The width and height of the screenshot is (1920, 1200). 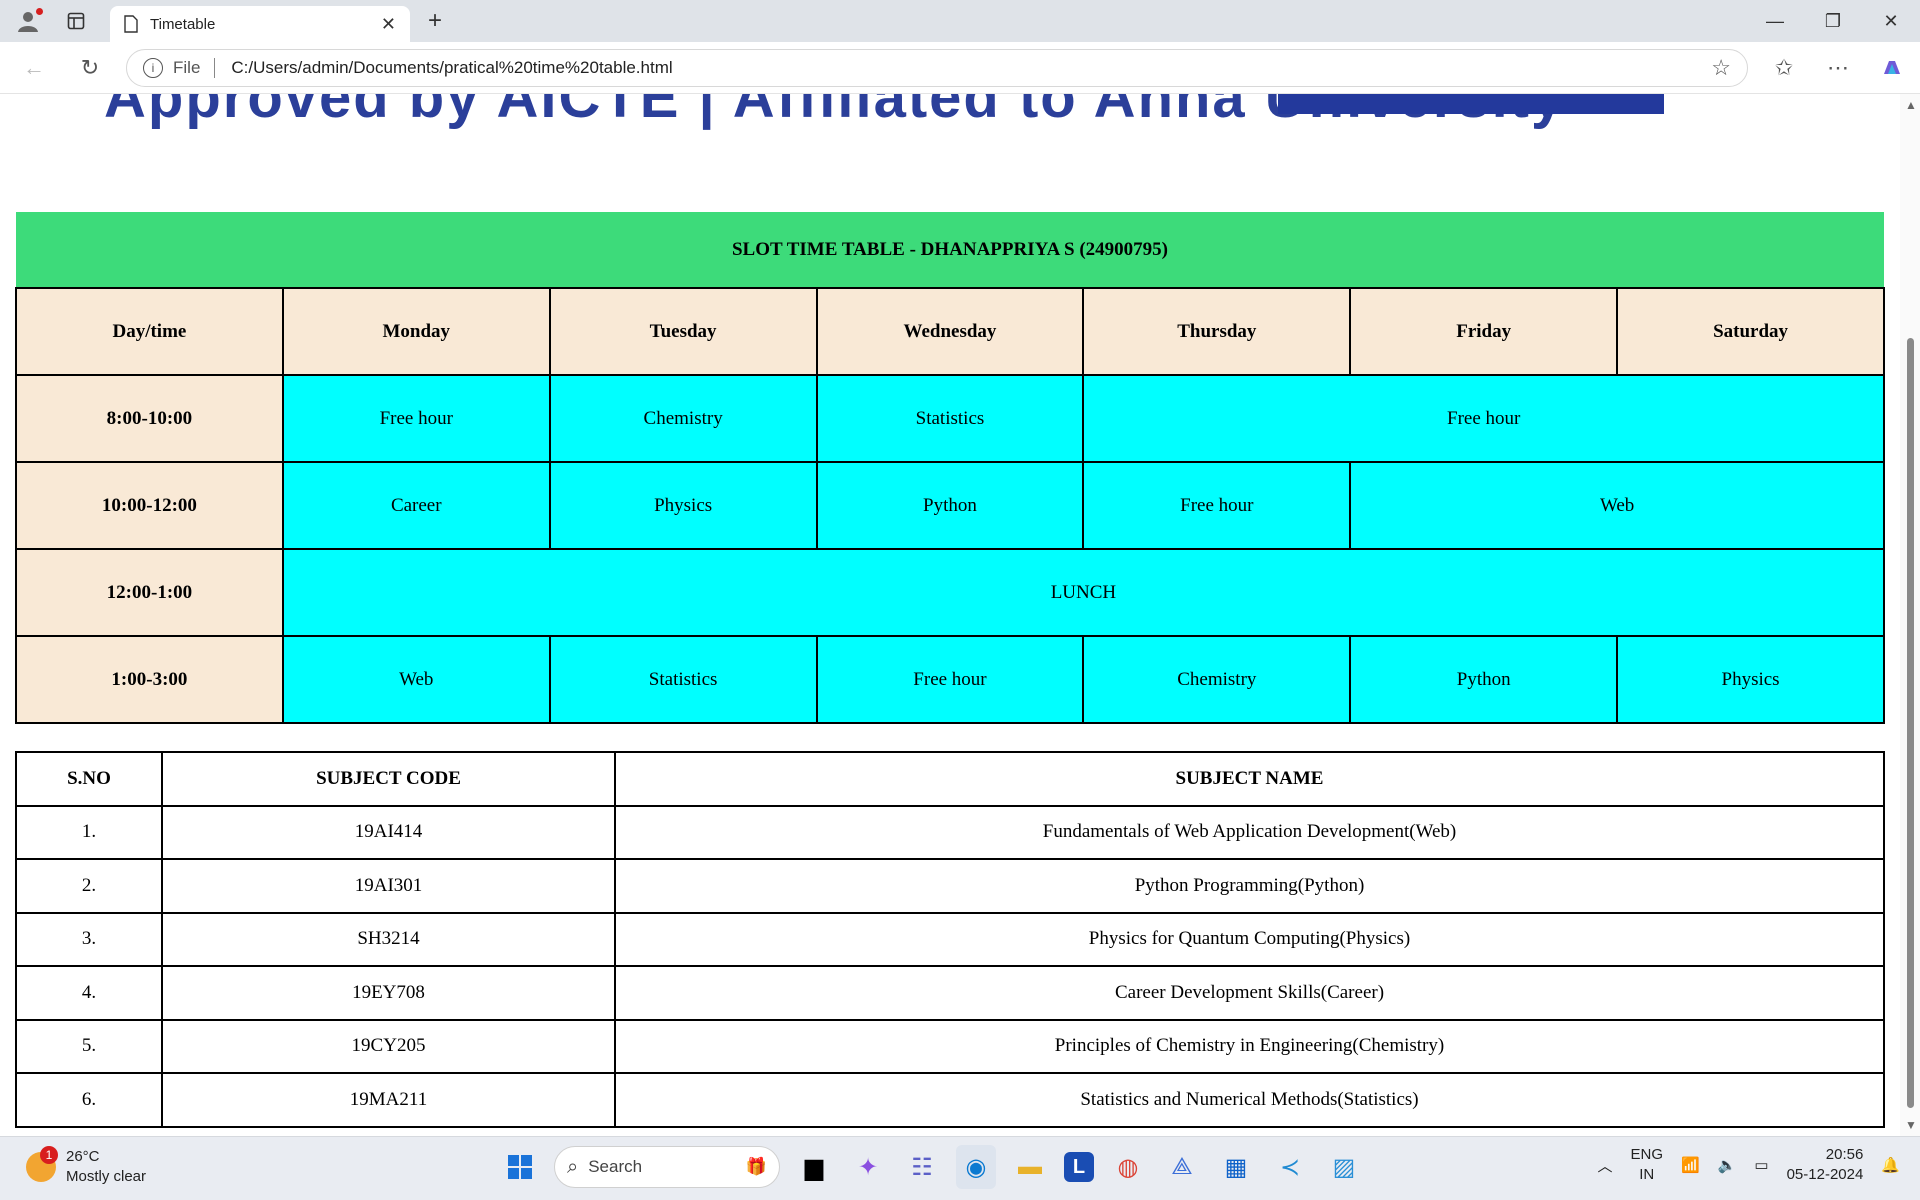 I want to click on favorites-icon: ✩, so click(x=1784, y=68).